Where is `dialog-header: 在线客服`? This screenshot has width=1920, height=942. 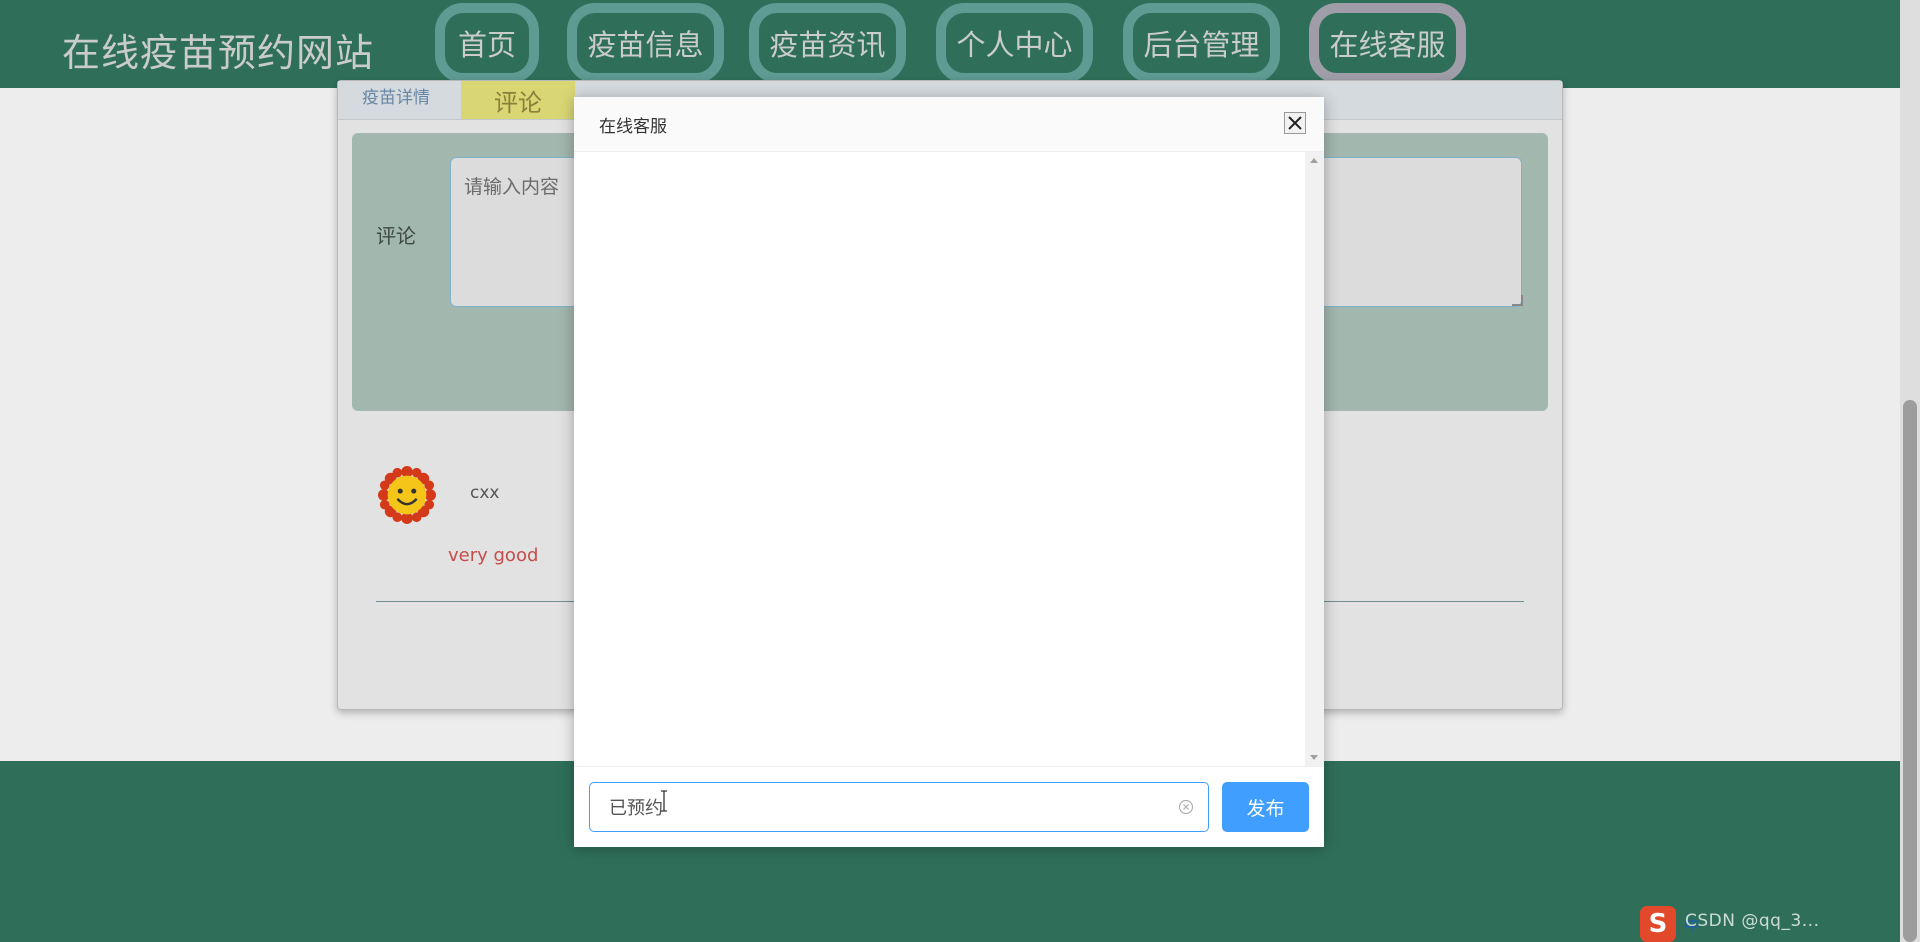 dialog-header: 在线客服 is located at coordinates (949, 124).